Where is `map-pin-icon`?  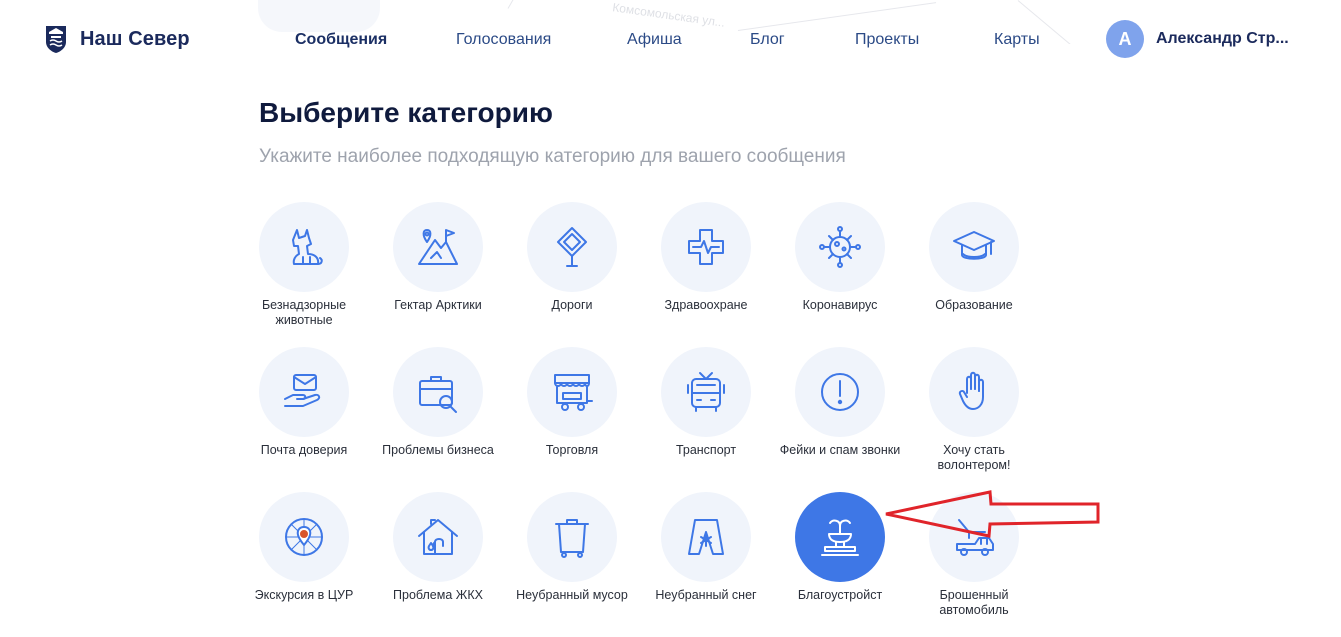
map-pin-icon is located at coordinates (304, 537).